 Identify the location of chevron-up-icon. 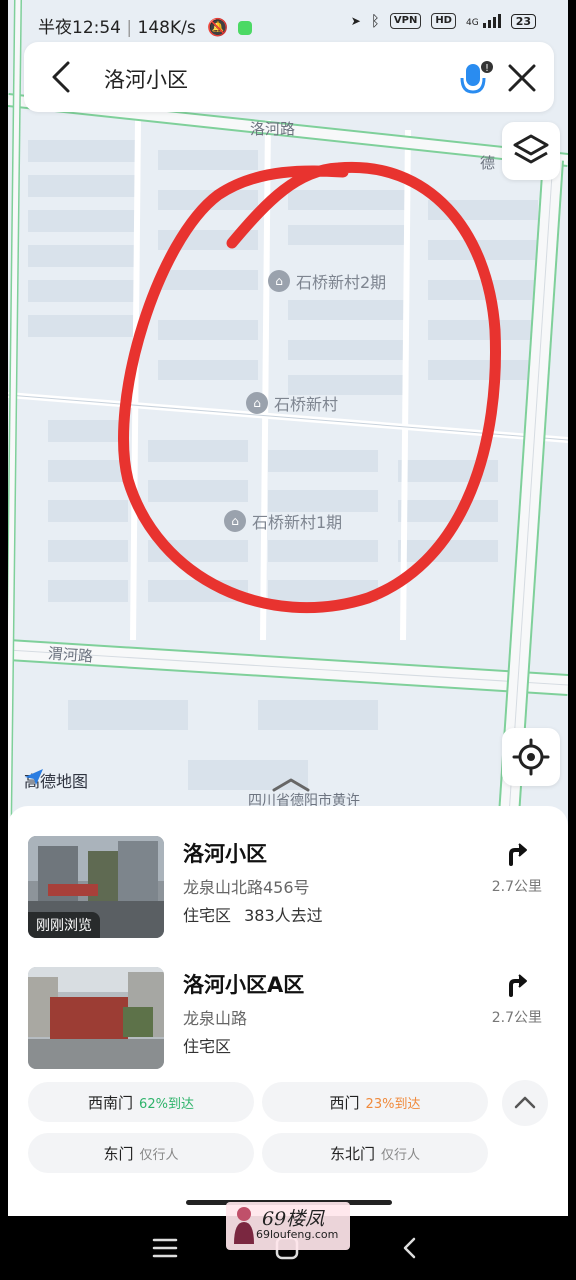
(525, 1102).